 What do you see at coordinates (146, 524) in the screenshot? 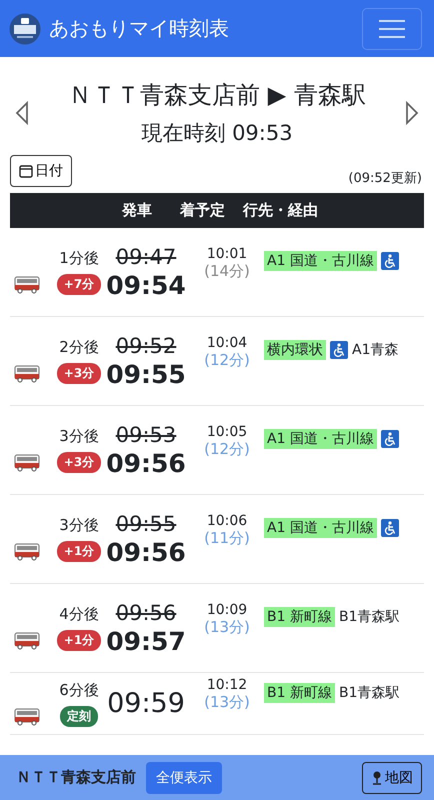
I see `scheduled-time: 09:55` at bounding box center [146, 524].